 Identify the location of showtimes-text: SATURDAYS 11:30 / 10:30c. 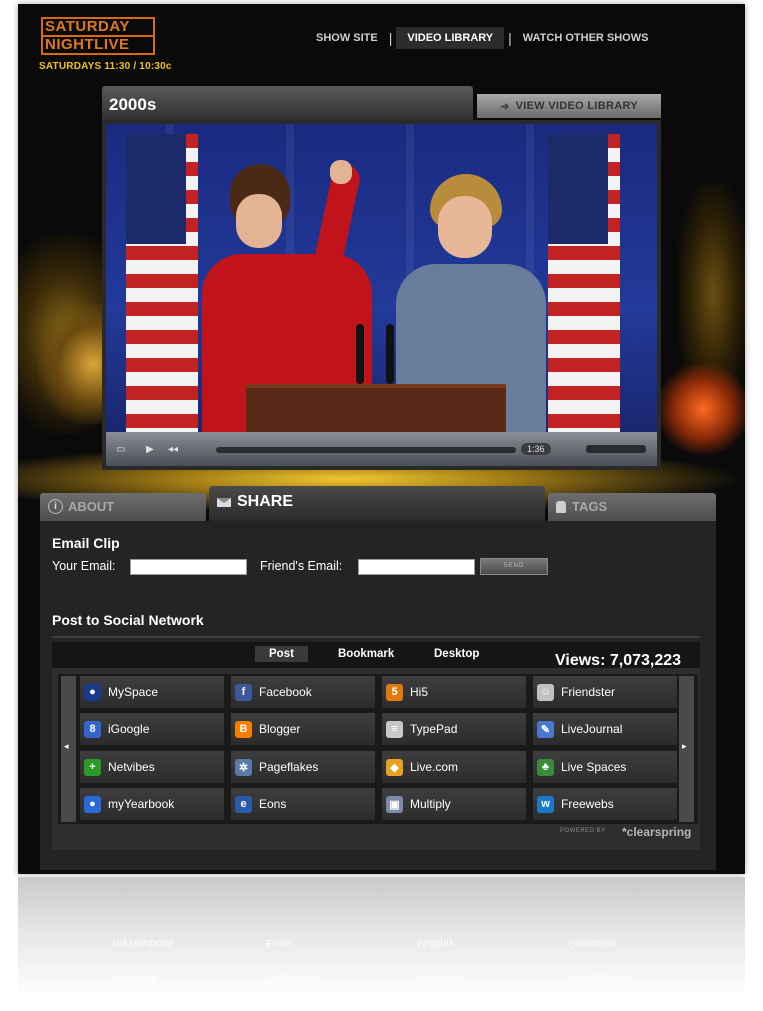
(105, 66).